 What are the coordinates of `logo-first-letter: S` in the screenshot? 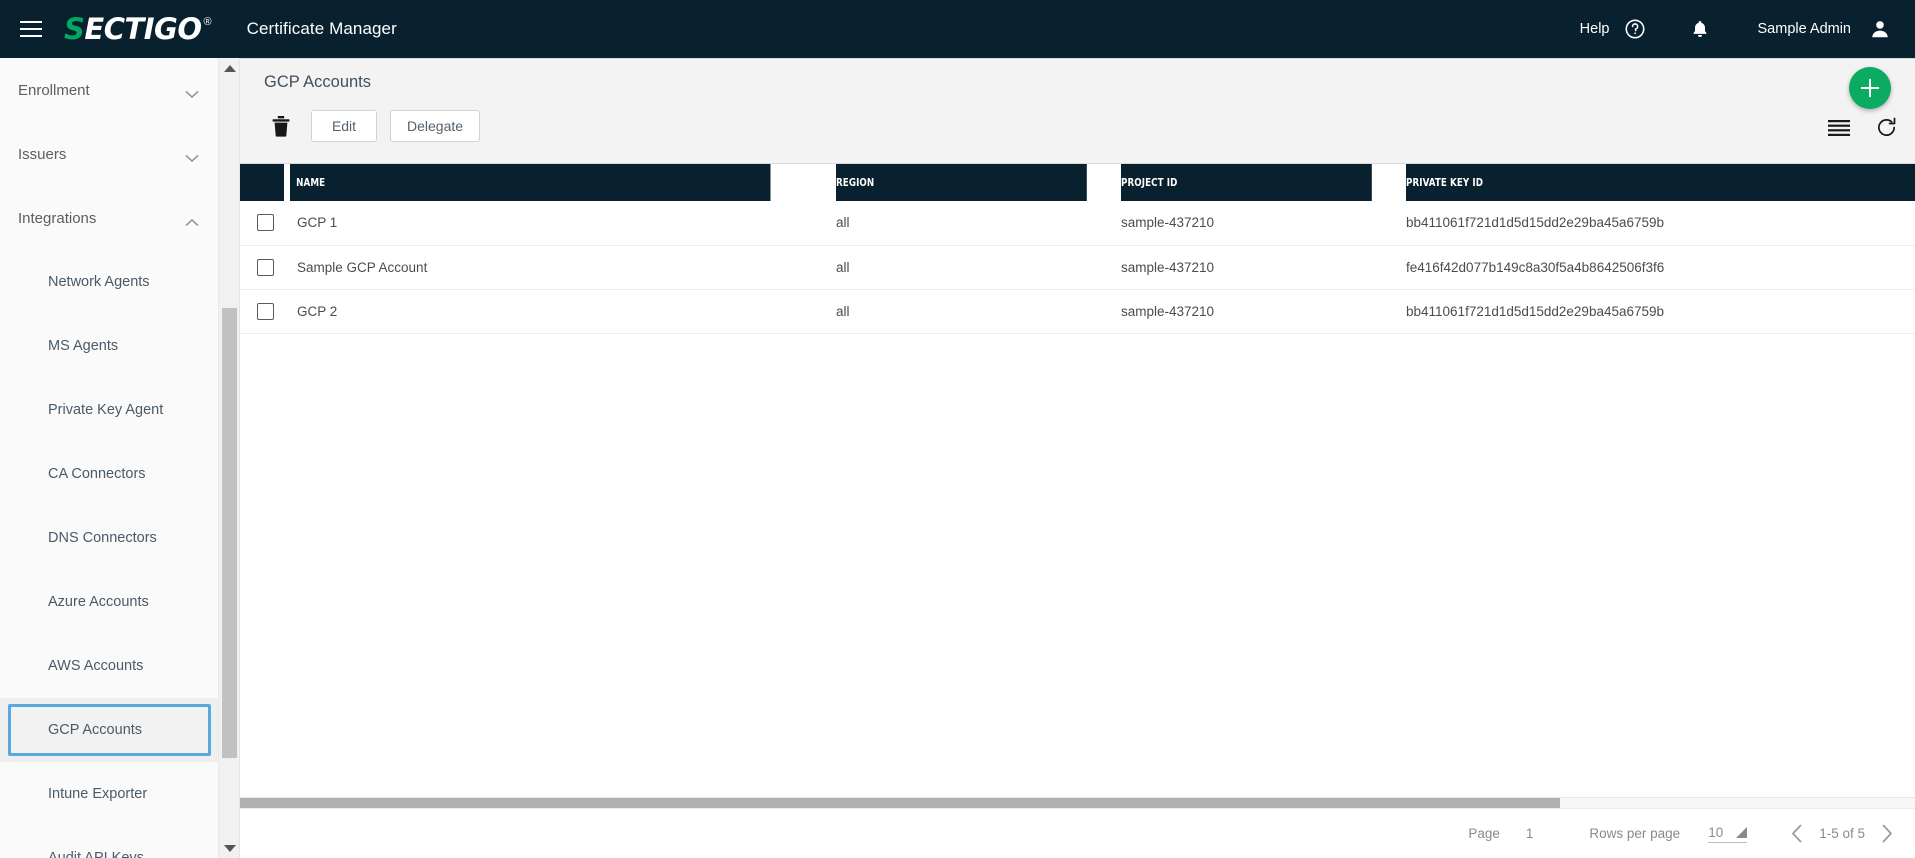 It's located at (74, 28).